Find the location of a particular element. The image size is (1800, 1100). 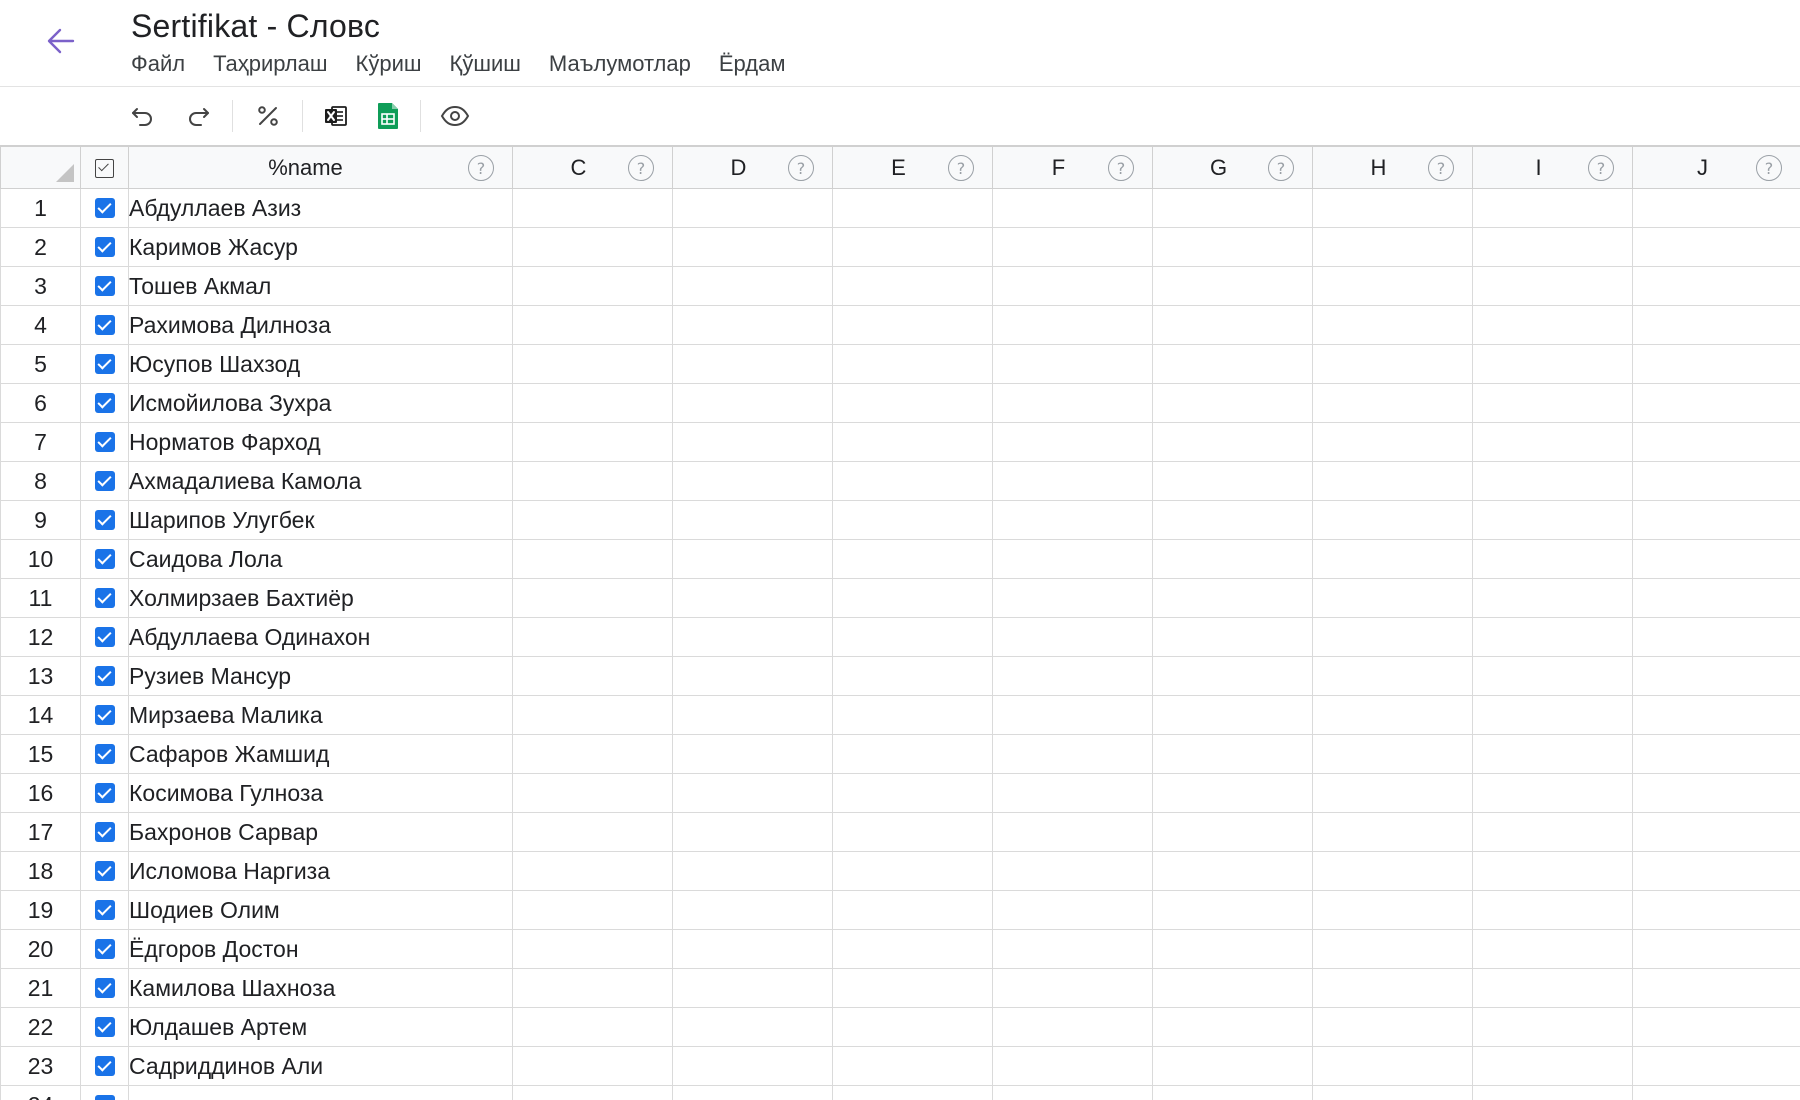

row-number: 3 is located at coordinates (40, 286).